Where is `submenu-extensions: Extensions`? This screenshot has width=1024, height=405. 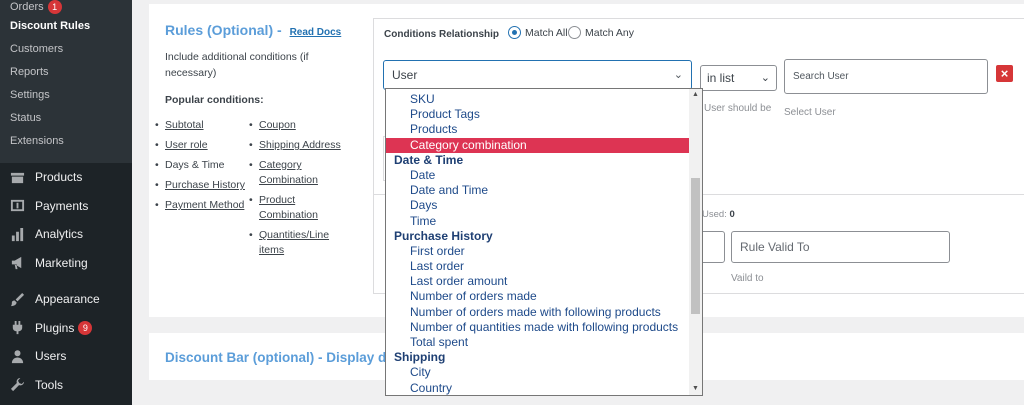
submenu-extensions: Extensions is located at coordinates (66, 145).